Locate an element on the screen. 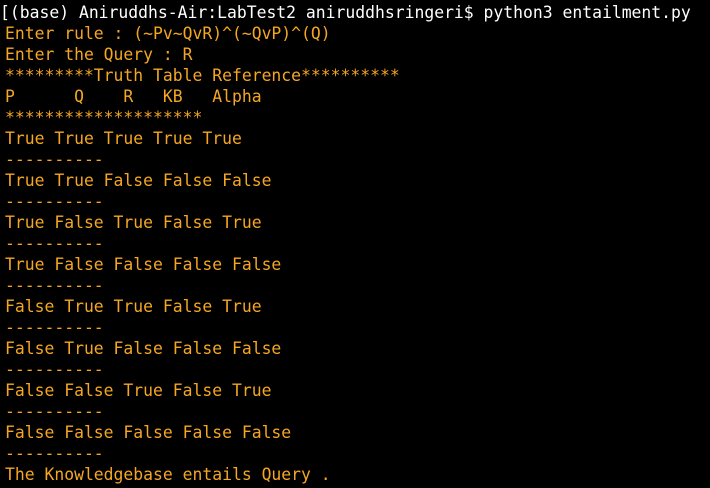 This screenshot has height=488, width=710. truth-table-row: False True False False False is located at coordinates (143, 348).